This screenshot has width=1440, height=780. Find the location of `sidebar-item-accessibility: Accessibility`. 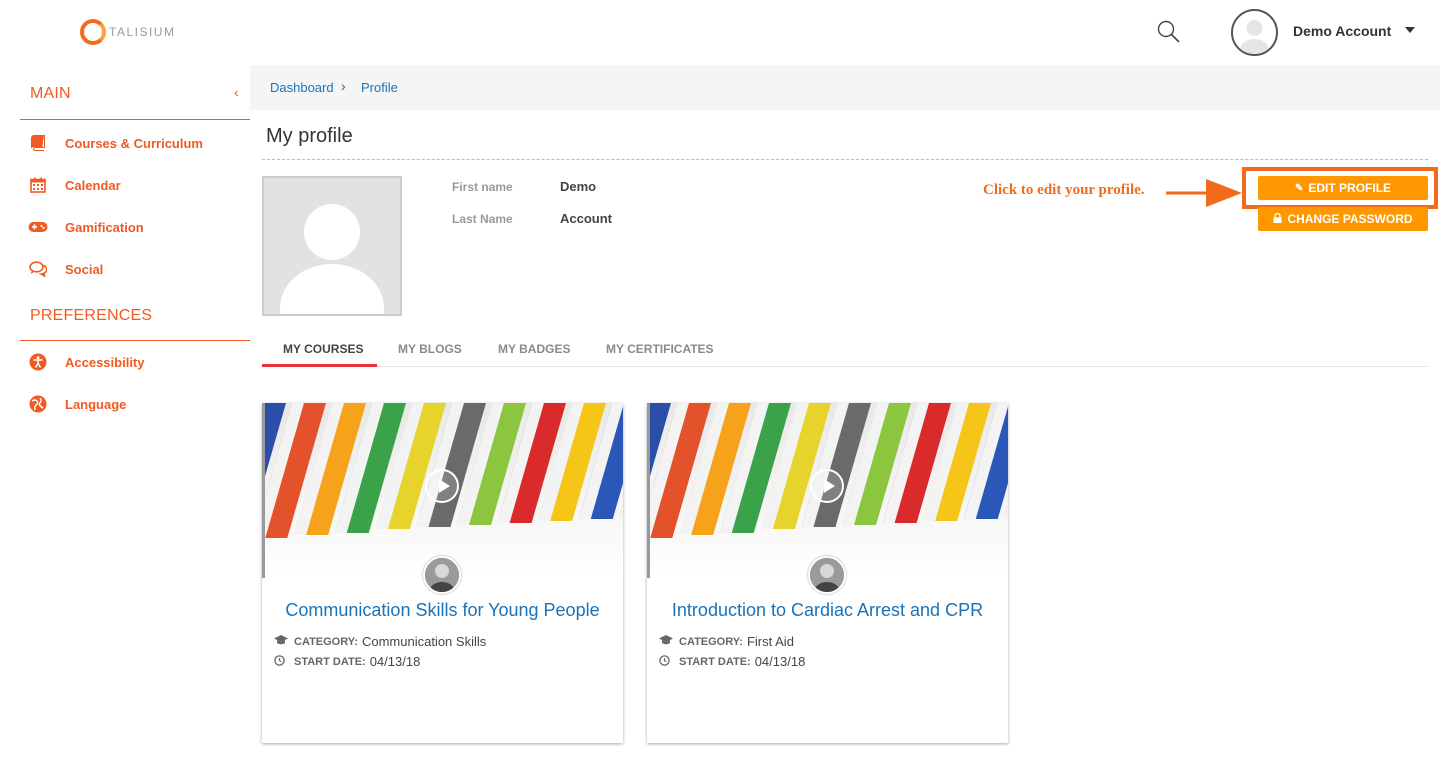

sidebar-item-accessibility: Accessibility is located at coordinates (86, 362).